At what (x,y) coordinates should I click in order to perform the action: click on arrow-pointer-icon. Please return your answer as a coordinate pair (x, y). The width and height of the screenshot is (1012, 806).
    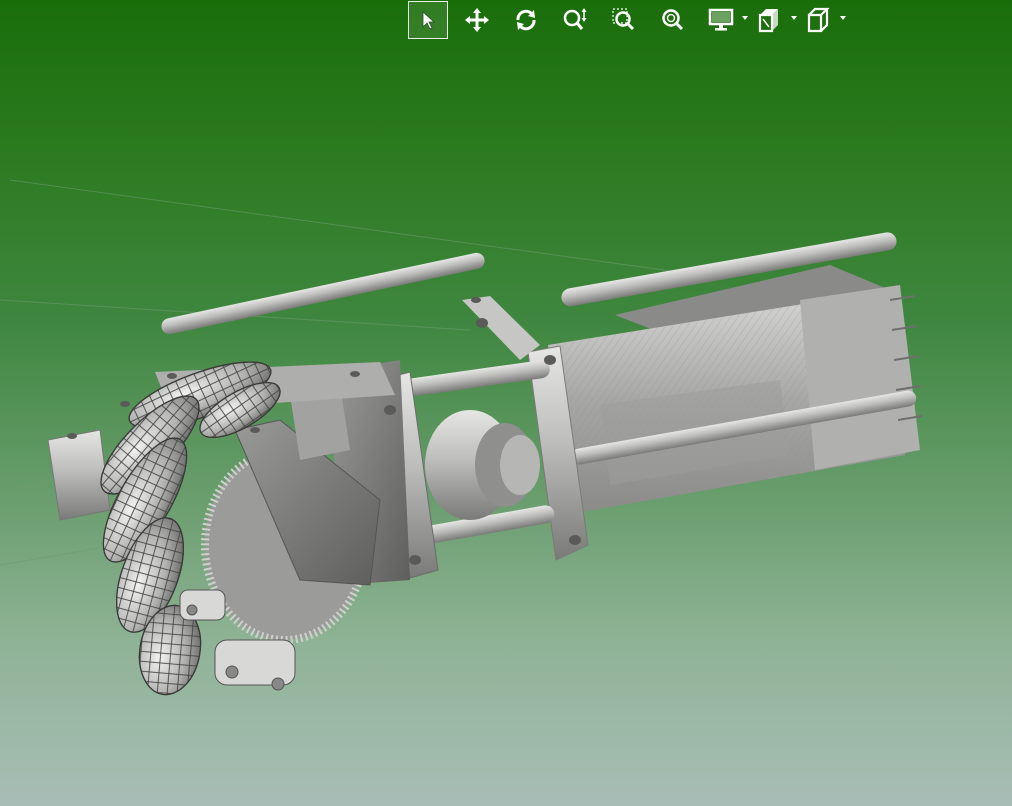
    Looking at the image, I should click on (429, 20).